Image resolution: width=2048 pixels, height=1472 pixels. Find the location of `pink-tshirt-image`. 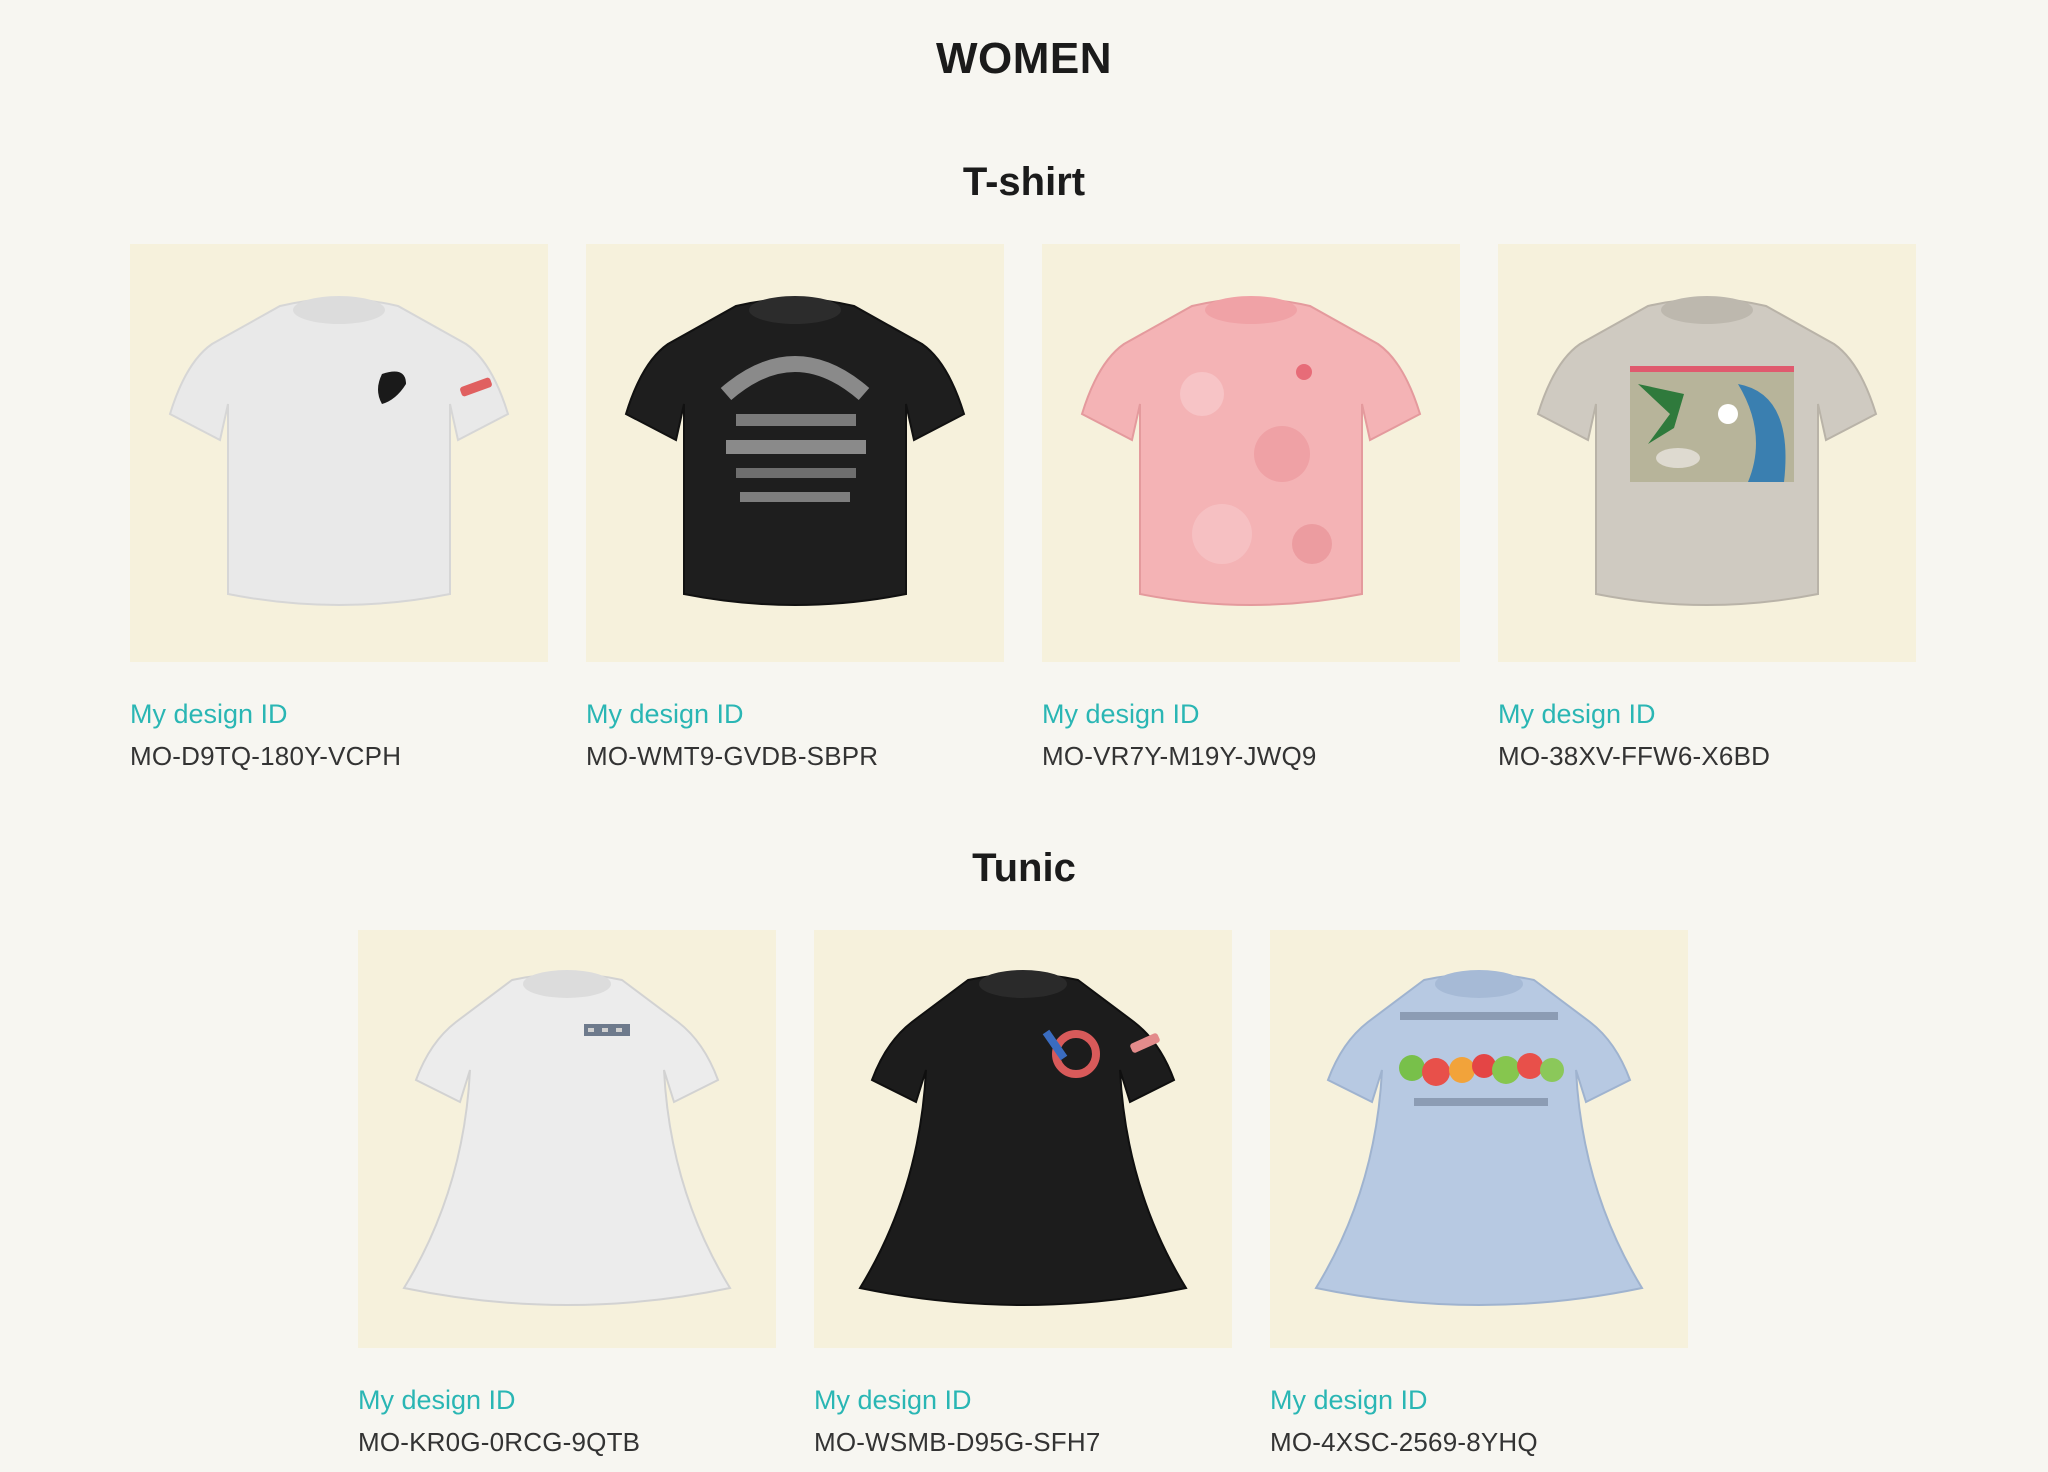

pink-tshirt-image is located at coordinates (1251, 453).